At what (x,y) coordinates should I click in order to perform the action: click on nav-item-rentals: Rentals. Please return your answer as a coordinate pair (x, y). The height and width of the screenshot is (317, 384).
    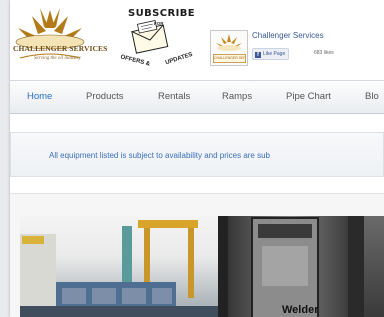
    Looking at the image, I should click on (174, 97).